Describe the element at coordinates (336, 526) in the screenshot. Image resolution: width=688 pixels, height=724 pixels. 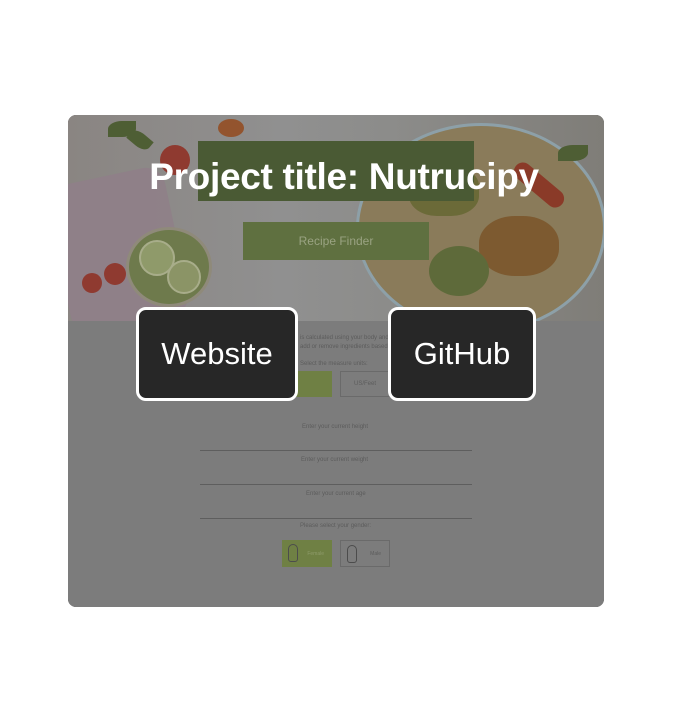
I see `gender-prompt: Please select your gender:` at that location.